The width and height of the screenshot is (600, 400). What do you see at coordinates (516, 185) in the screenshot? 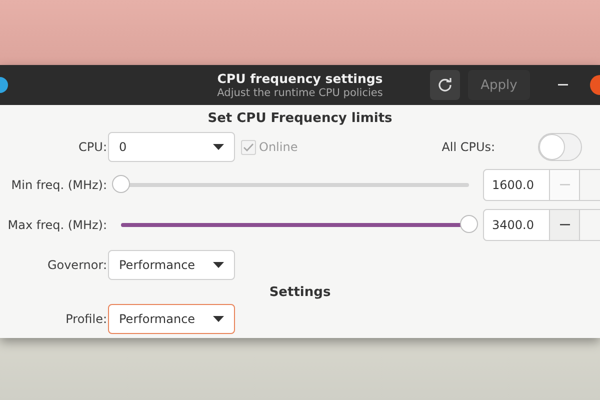
I see `frequency-input: 1600.0` at bounding box center [516, 185].